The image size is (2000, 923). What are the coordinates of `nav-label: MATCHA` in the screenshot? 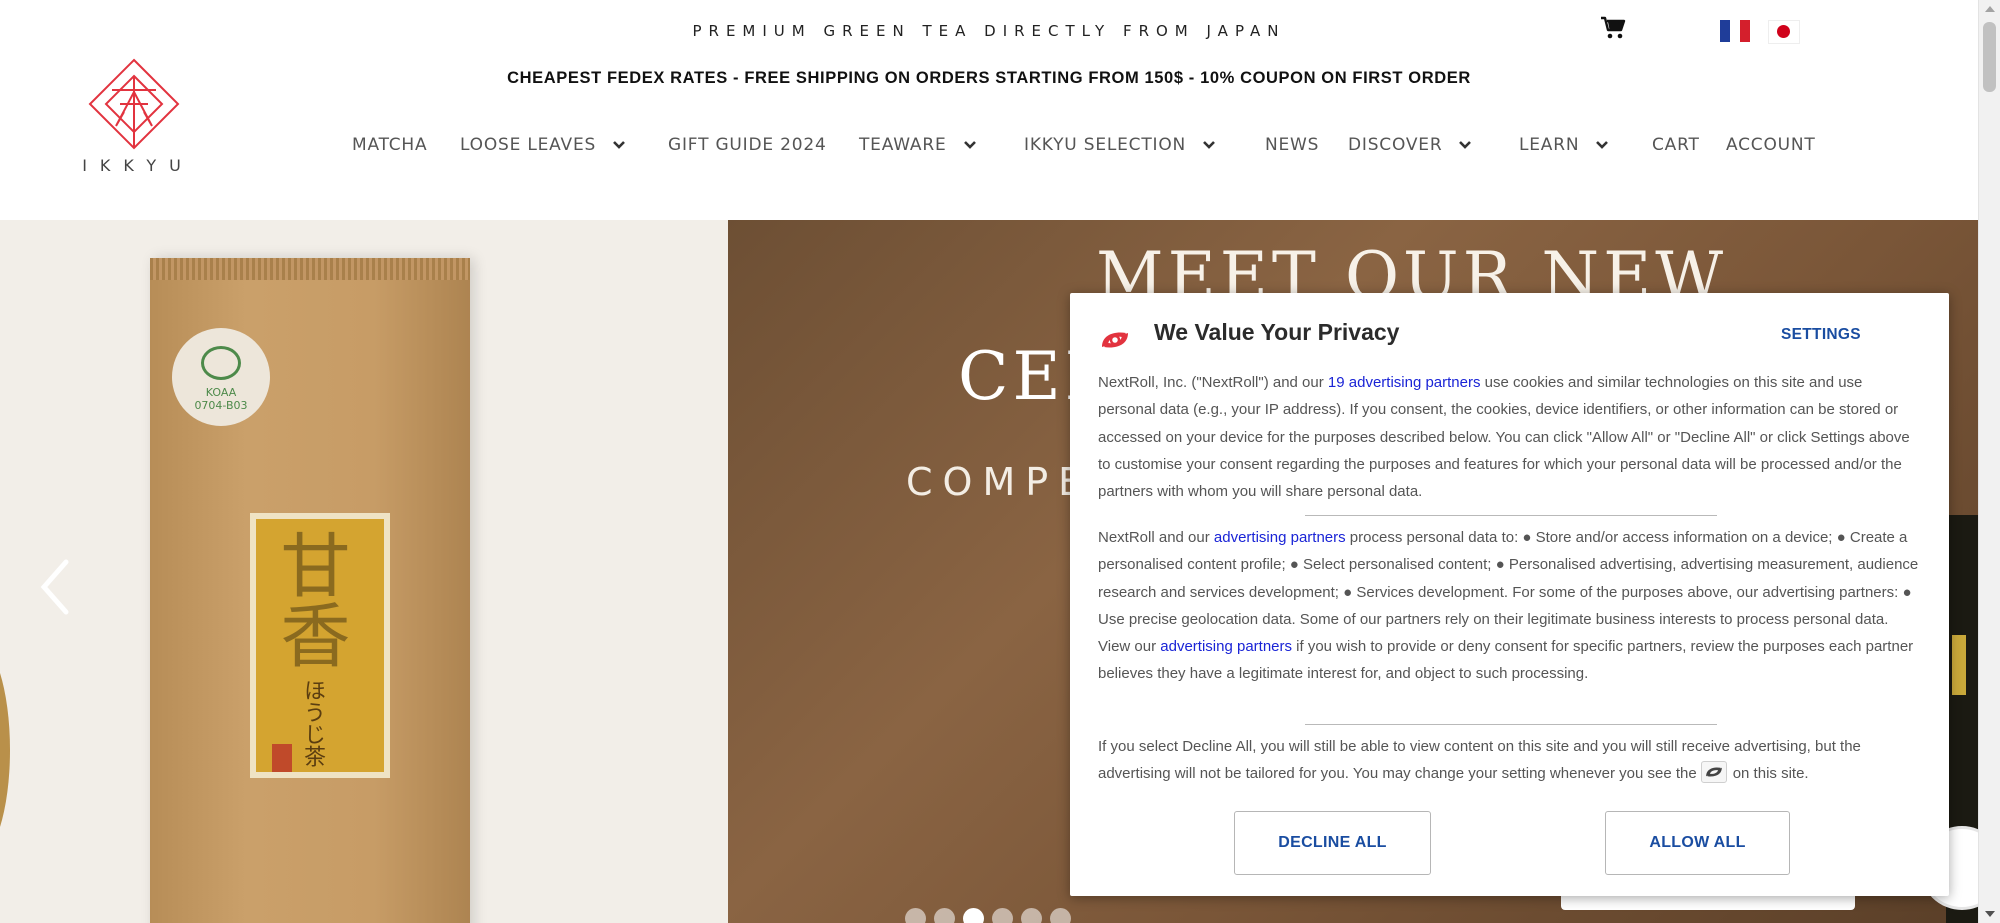 It's located at (390, 145).